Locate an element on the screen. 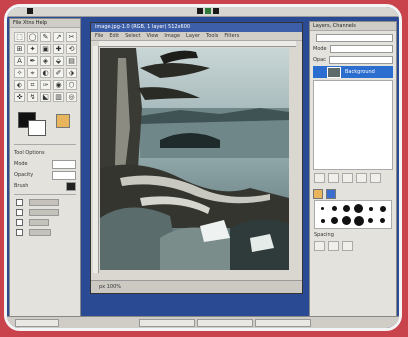 The image size is (408, 337). dock-title: Layers, Channels is located at coordinates (353, 26).